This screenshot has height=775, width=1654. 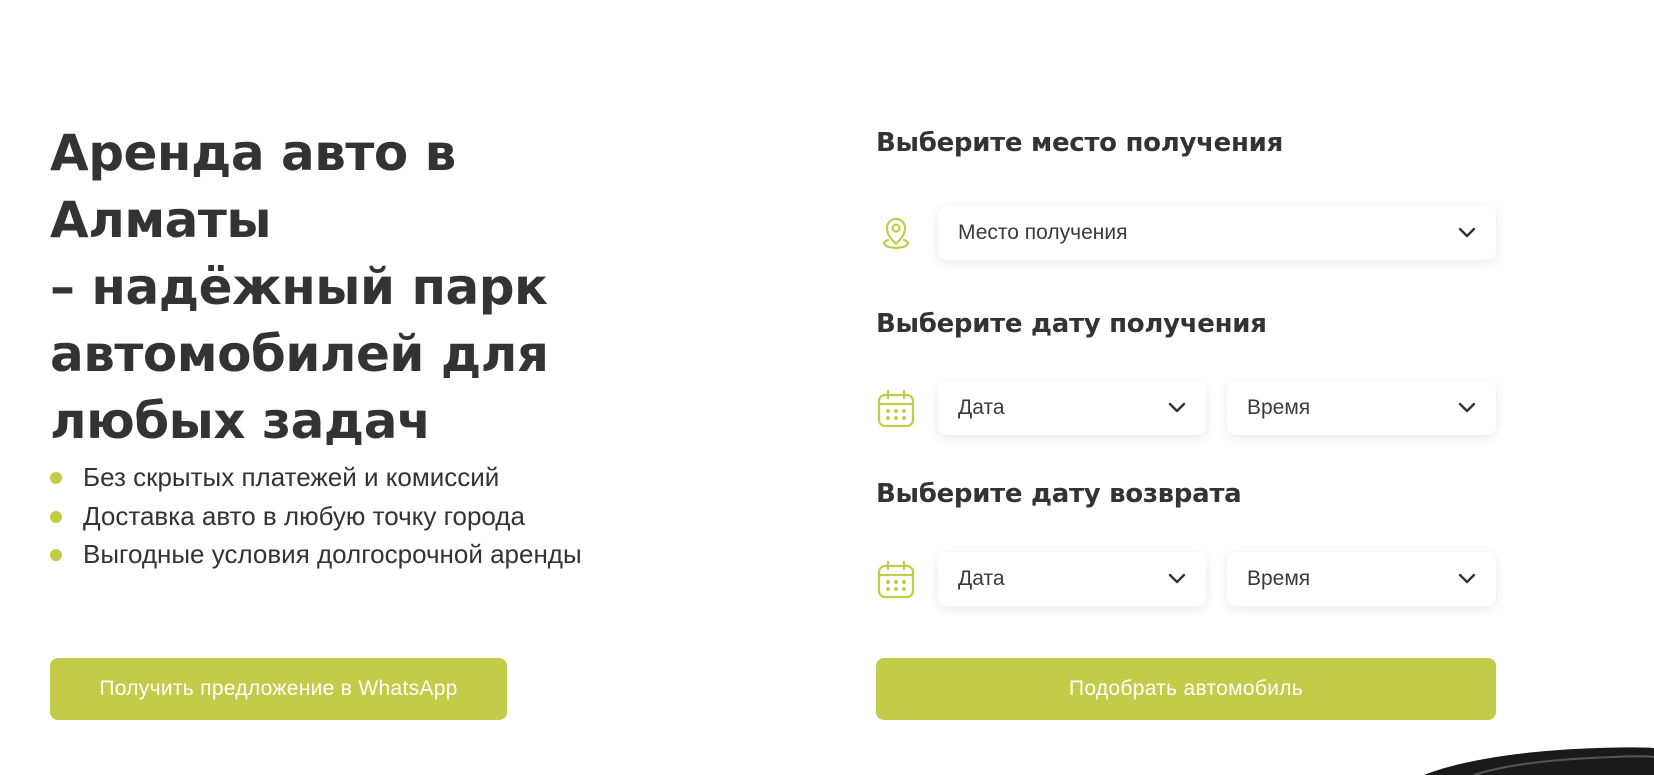 I want to click on benefit-item: Выгодные условия долгосрочной аренды, so click(x=316, y=554).